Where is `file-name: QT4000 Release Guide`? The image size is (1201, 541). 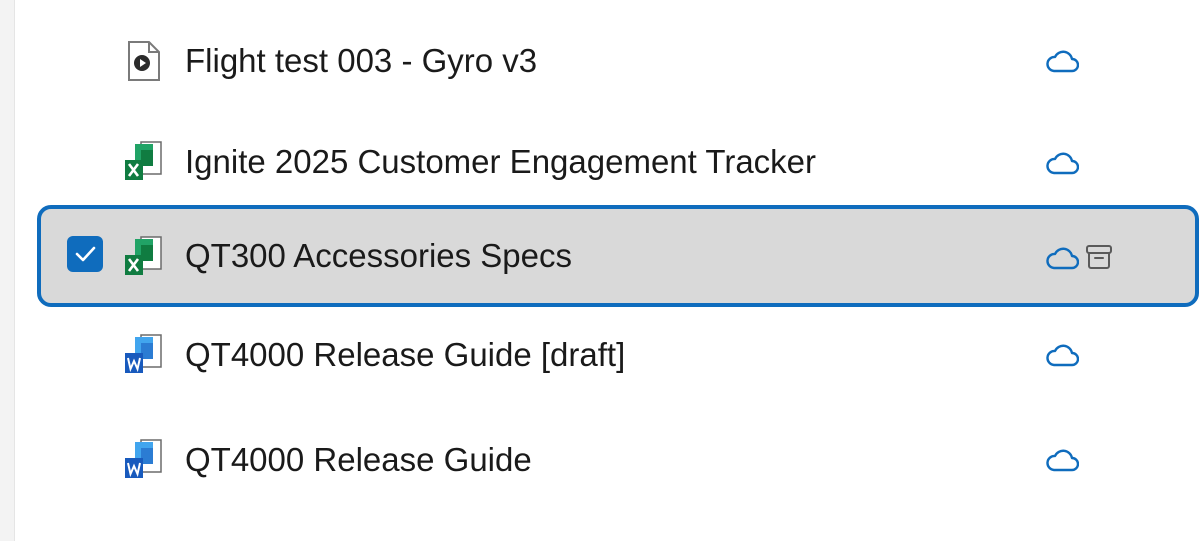 file-name: QT4000 Release Guide is located at coordinates (358, 460).